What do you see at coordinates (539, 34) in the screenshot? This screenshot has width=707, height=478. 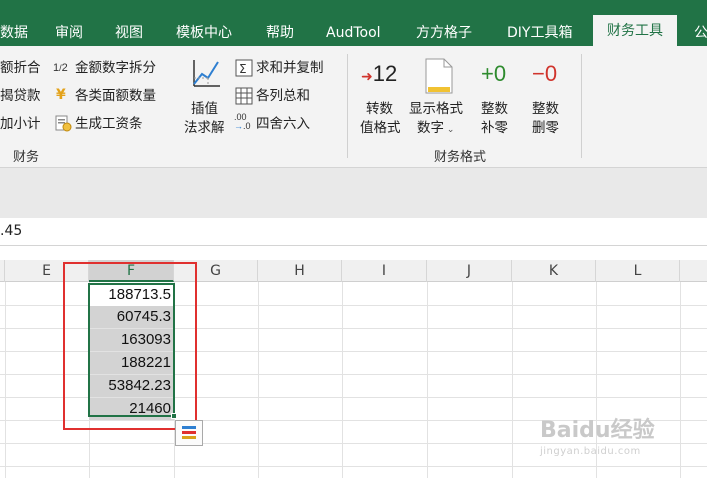 I see `tab-diy-toolbox: DIY工具箱` at bounding box center [539, 34].